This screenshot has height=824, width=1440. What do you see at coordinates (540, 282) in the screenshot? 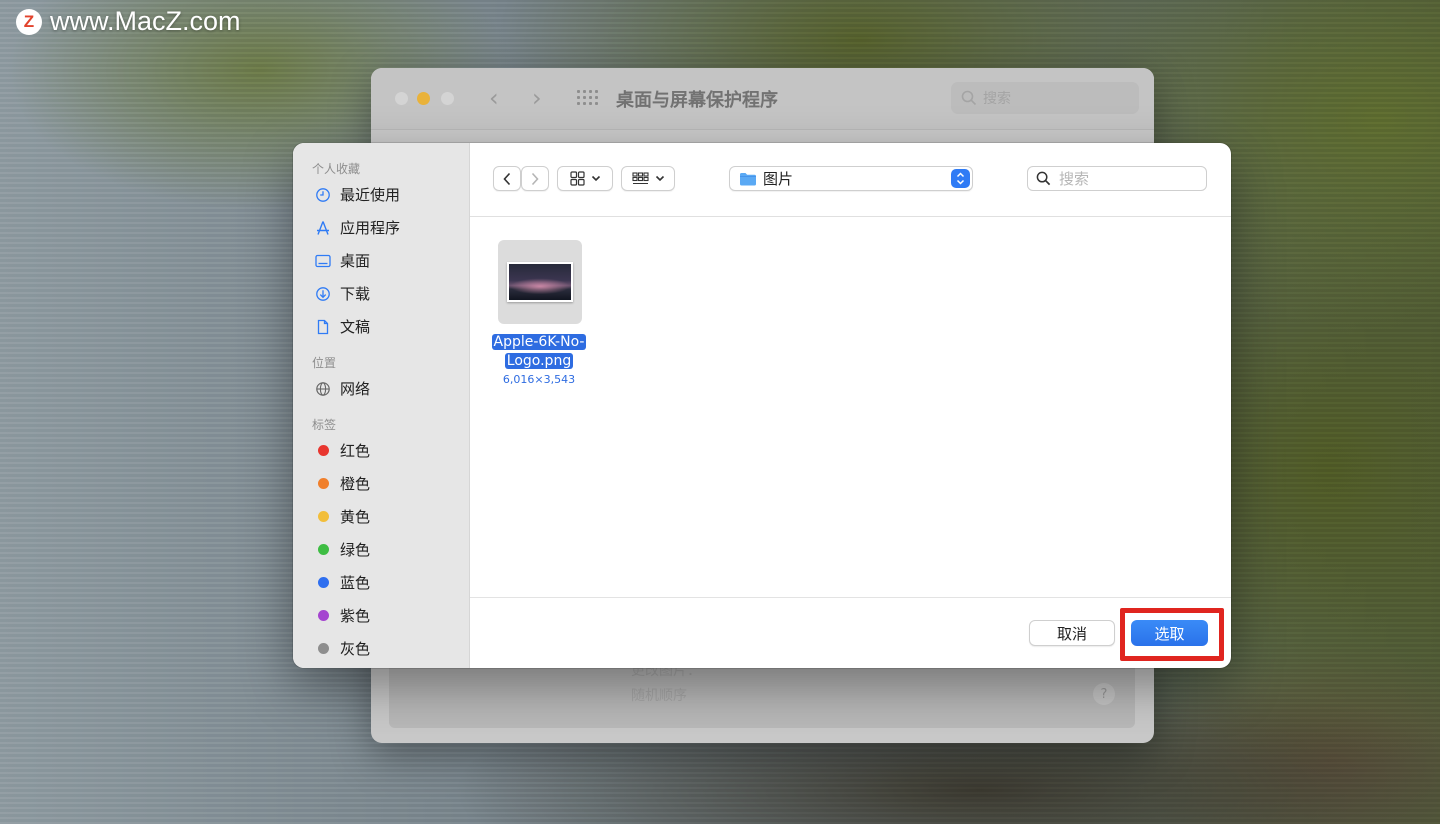
I see `file-thumbnail-image` at bounding box center [540, 282].